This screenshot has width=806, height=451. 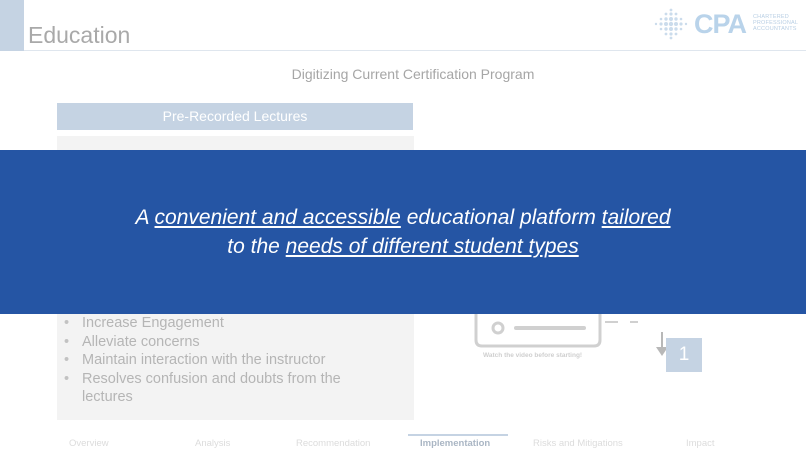 What do you see at coordinates (12, 25) in the screenshot?
I see `title-accent-bar` at bounding box center [12, 25].